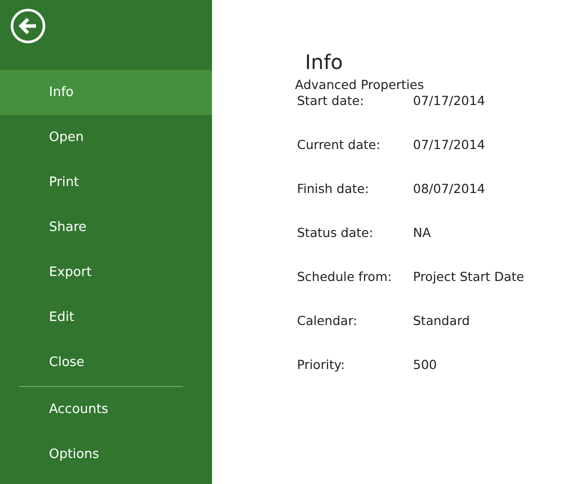 The width and height of the screenshot is (577, 484). What do you see at coordinates (425, 365) in the screenshot?
I see `property-value: 500` at bounding box center [425, 365].